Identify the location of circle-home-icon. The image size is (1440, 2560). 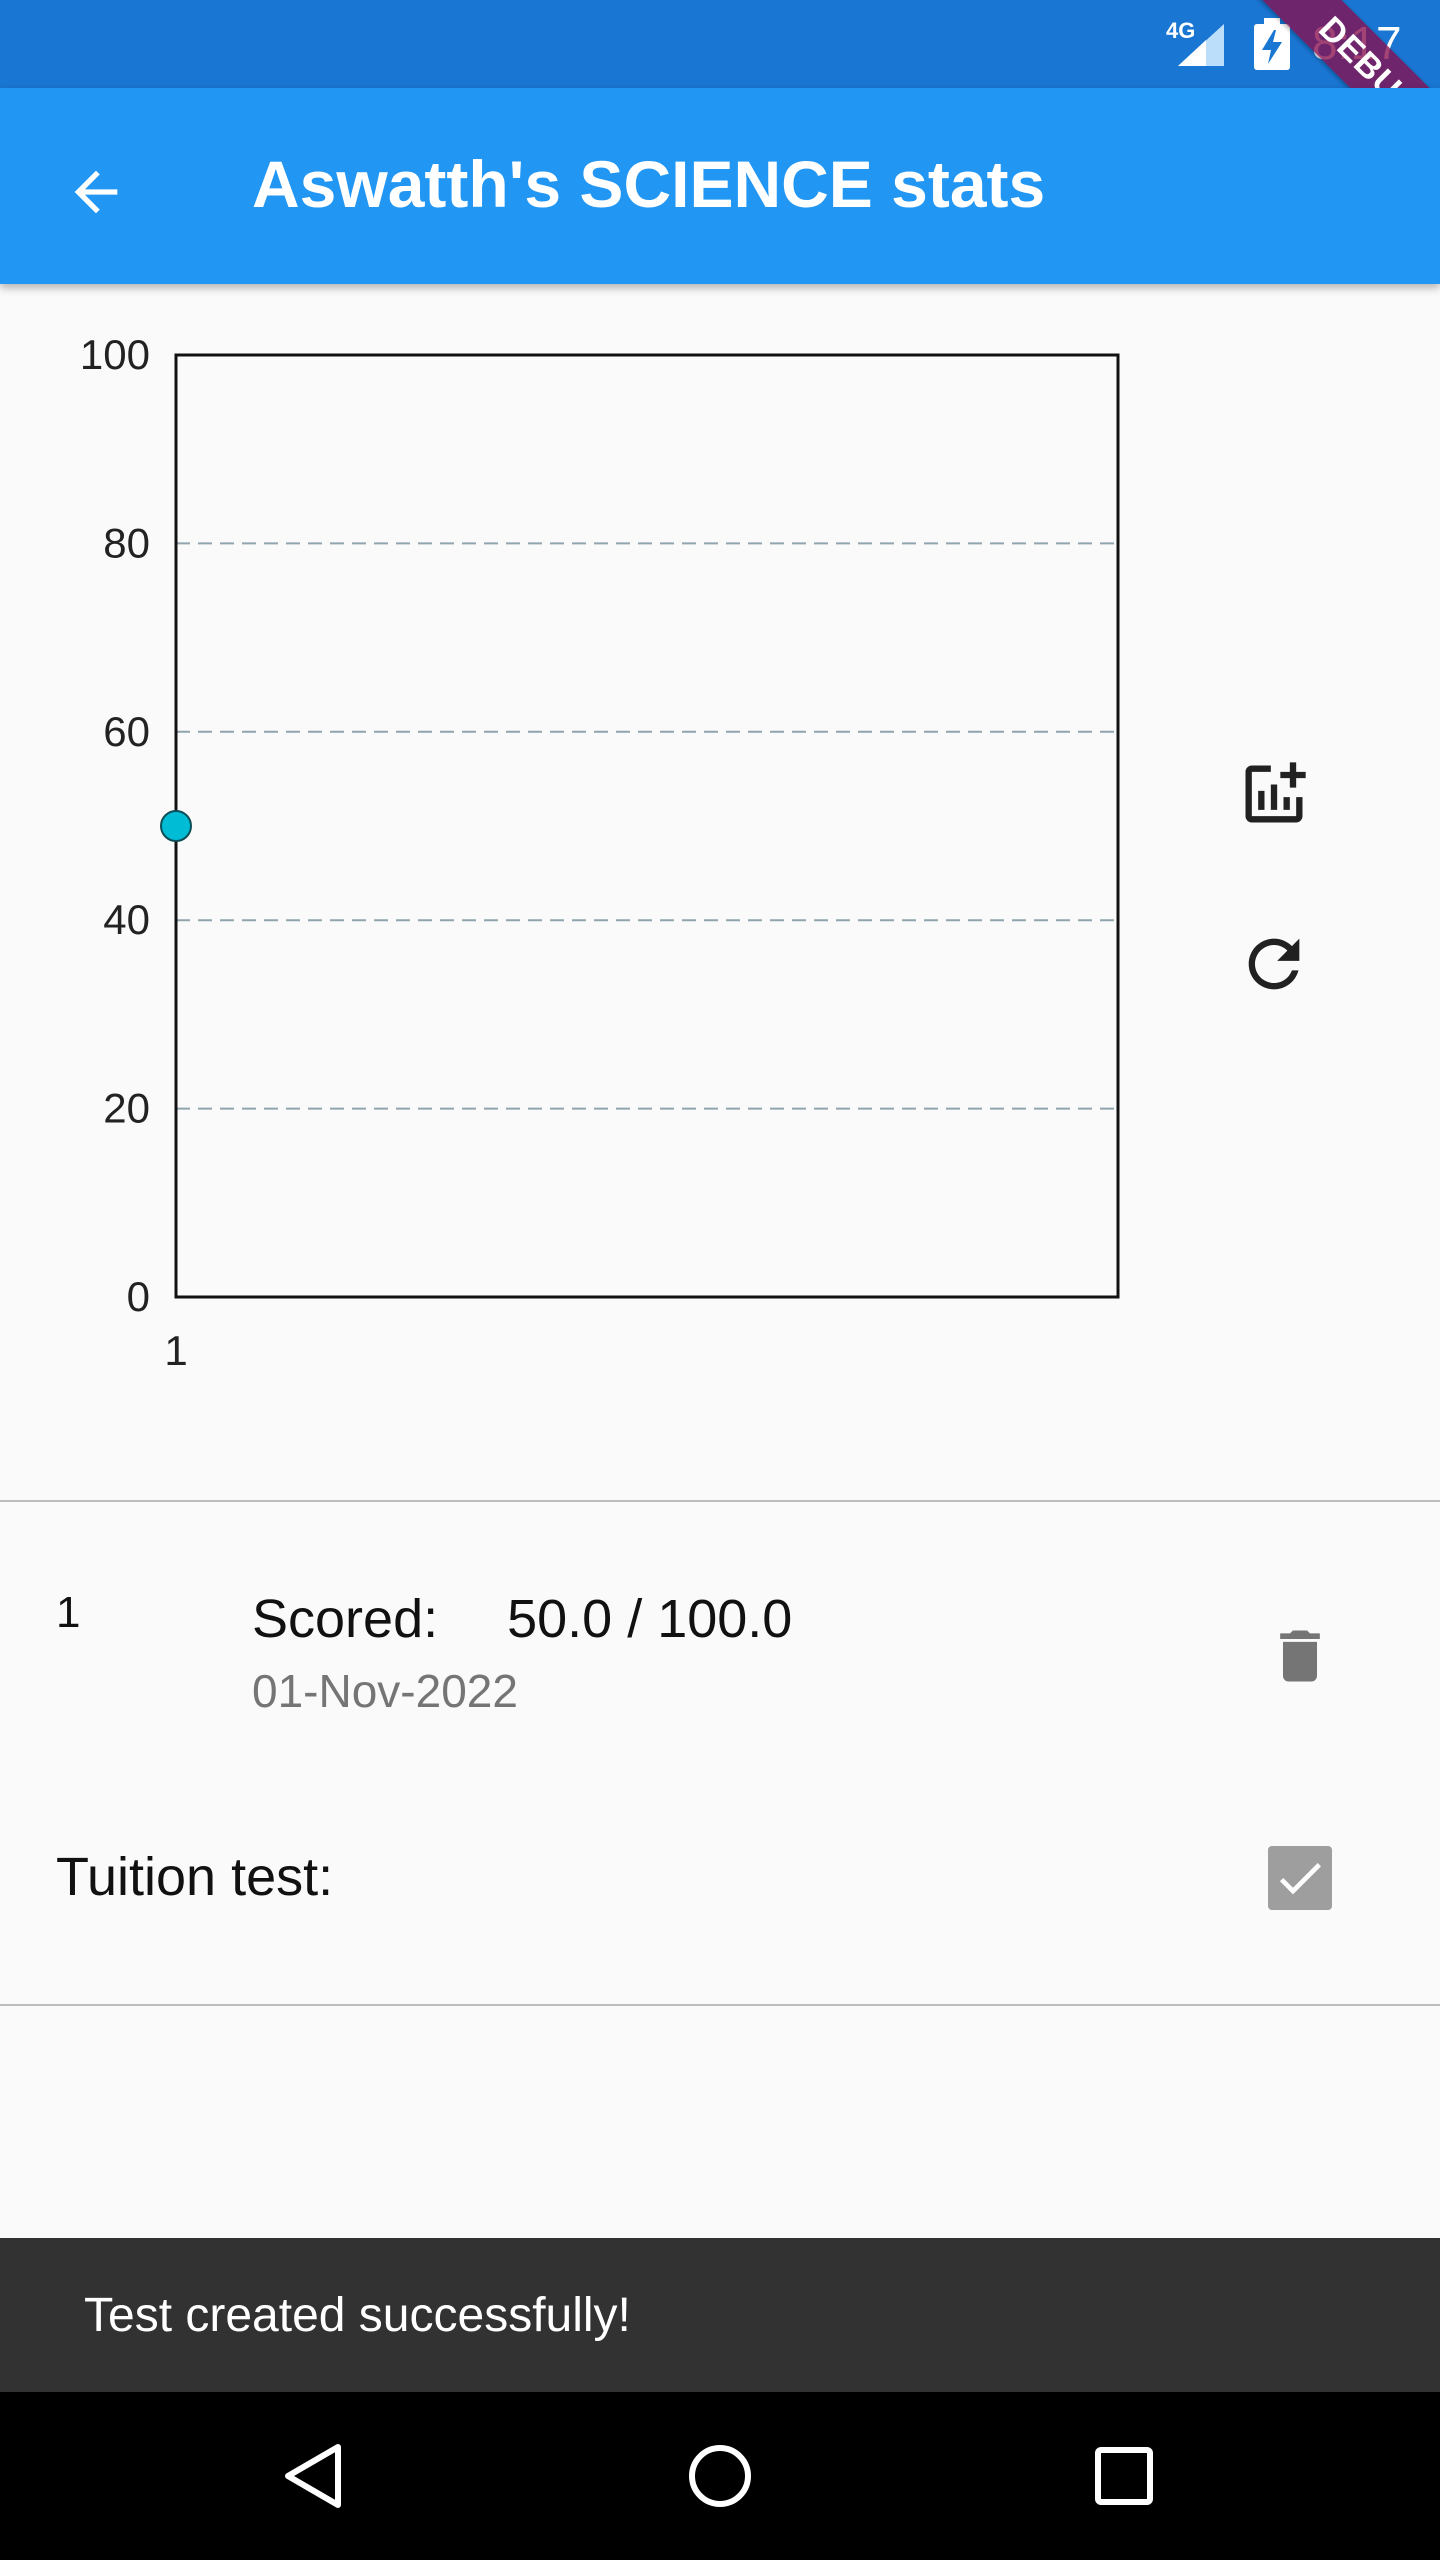
(720, 2476).